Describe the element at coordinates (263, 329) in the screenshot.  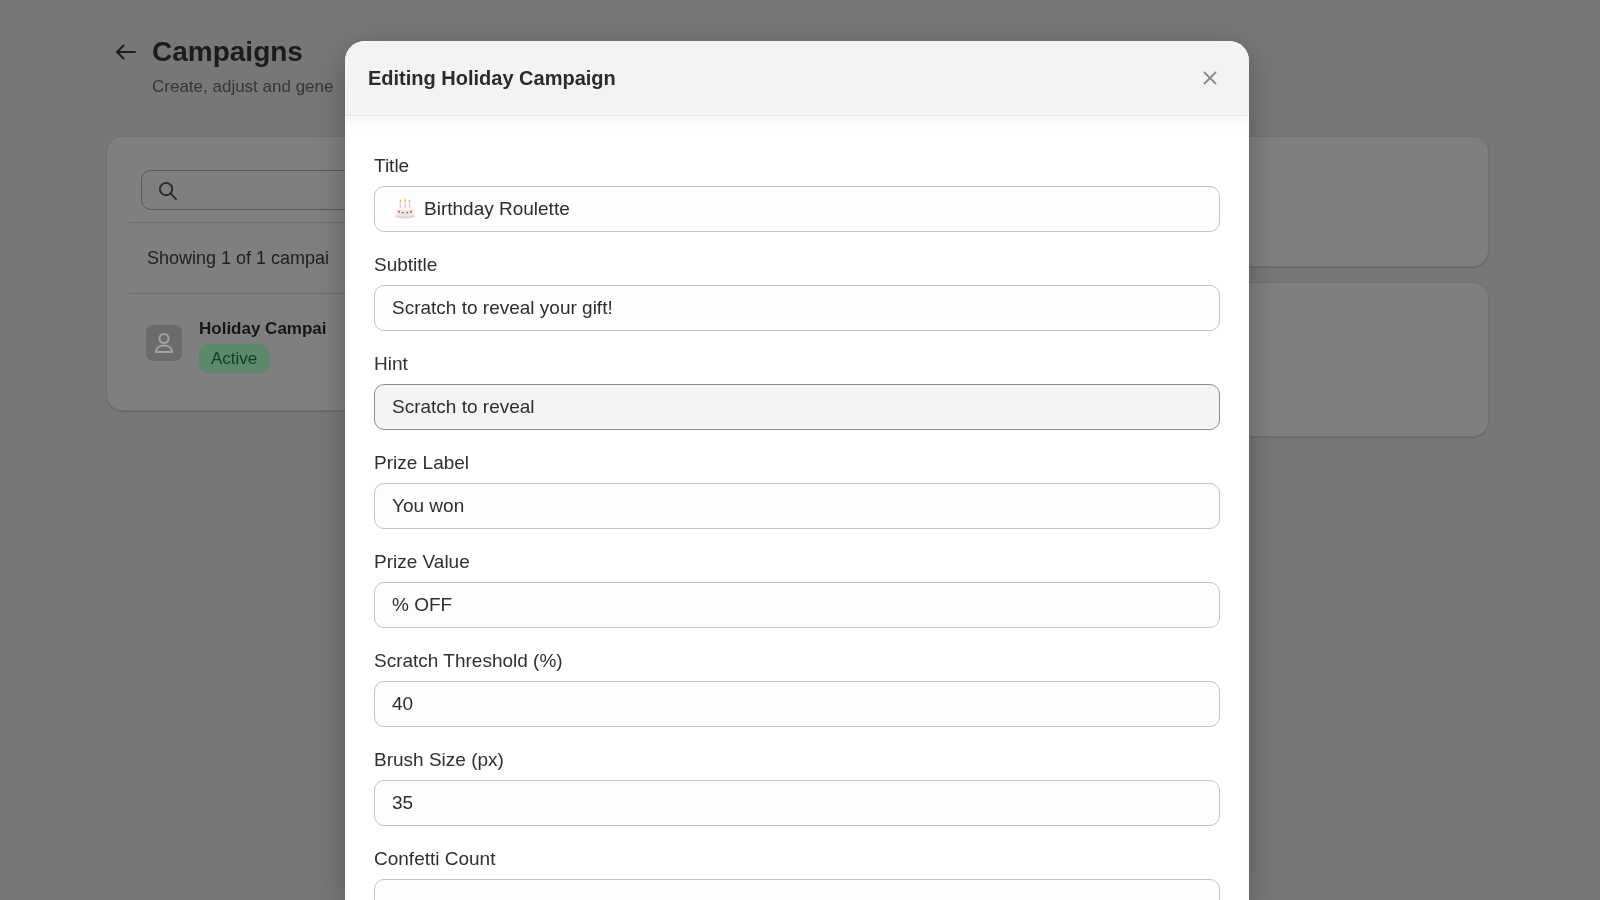
I see `campaign-name: Holiday Campai` at that location.